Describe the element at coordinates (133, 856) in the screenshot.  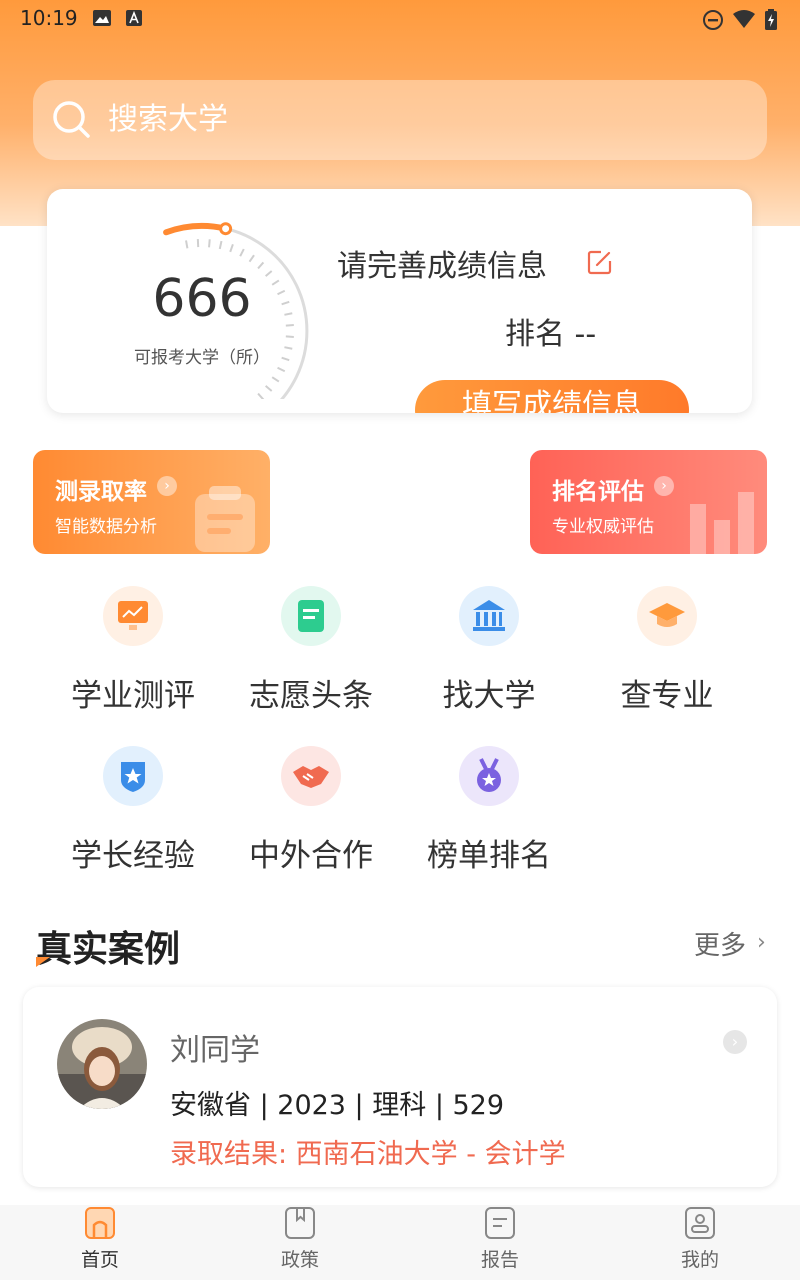
I see `grid-label: 学长经验` at that location.